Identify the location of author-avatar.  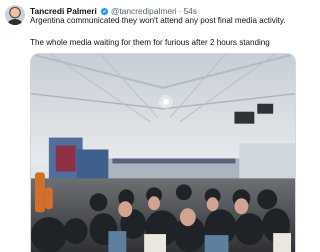
(15, 15).